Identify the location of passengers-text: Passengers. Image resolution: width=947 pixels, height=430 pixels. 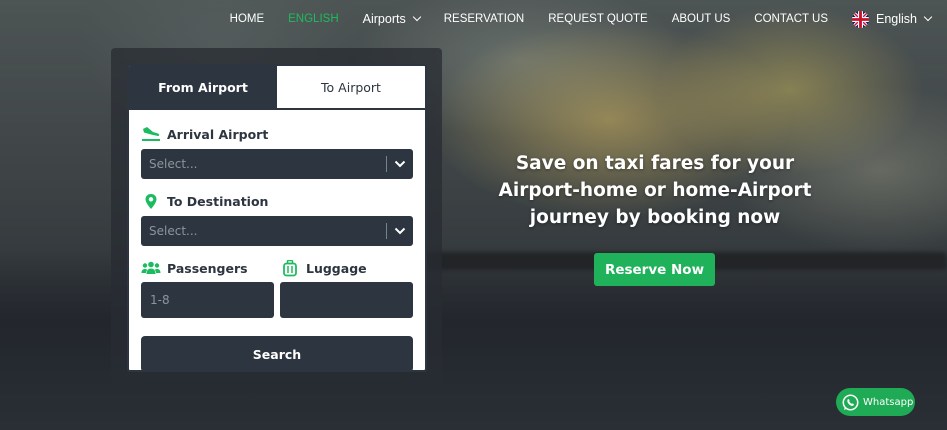
(207, 268).